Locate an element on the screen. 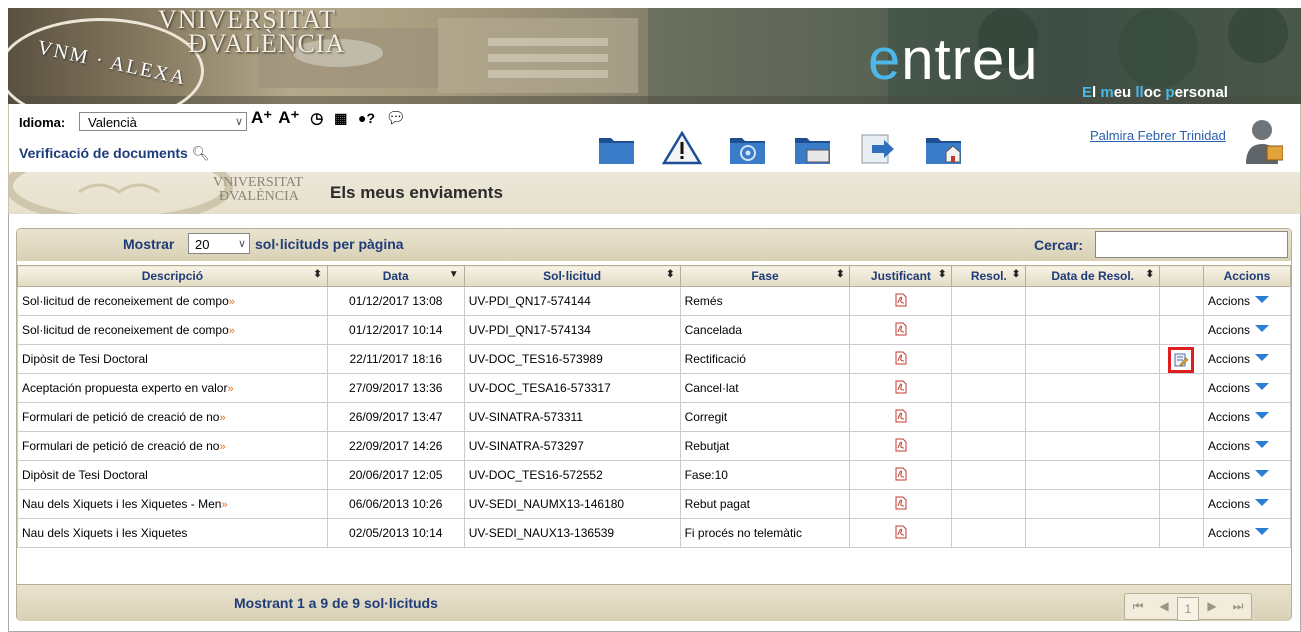 The image size is (1301, 632). col-resol-header: Resol. ⬍ is located at coordinates (989, 276).